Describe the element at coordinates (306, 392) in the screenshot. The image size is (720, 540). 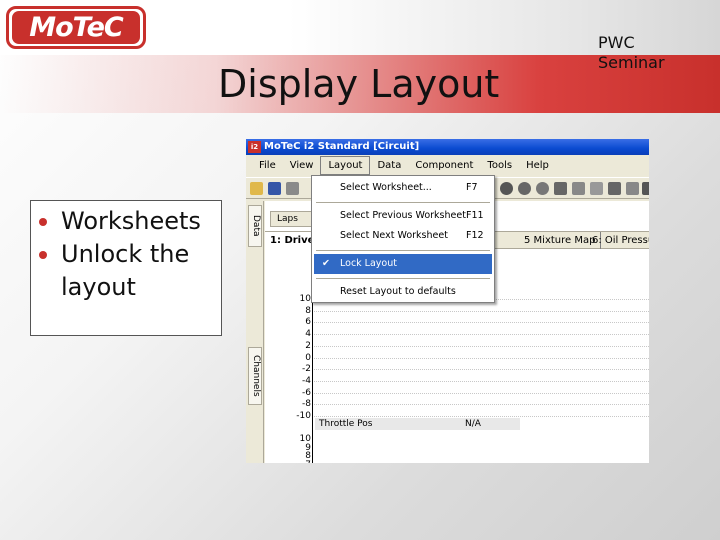
I see `y-tick-label: -6` at that location.